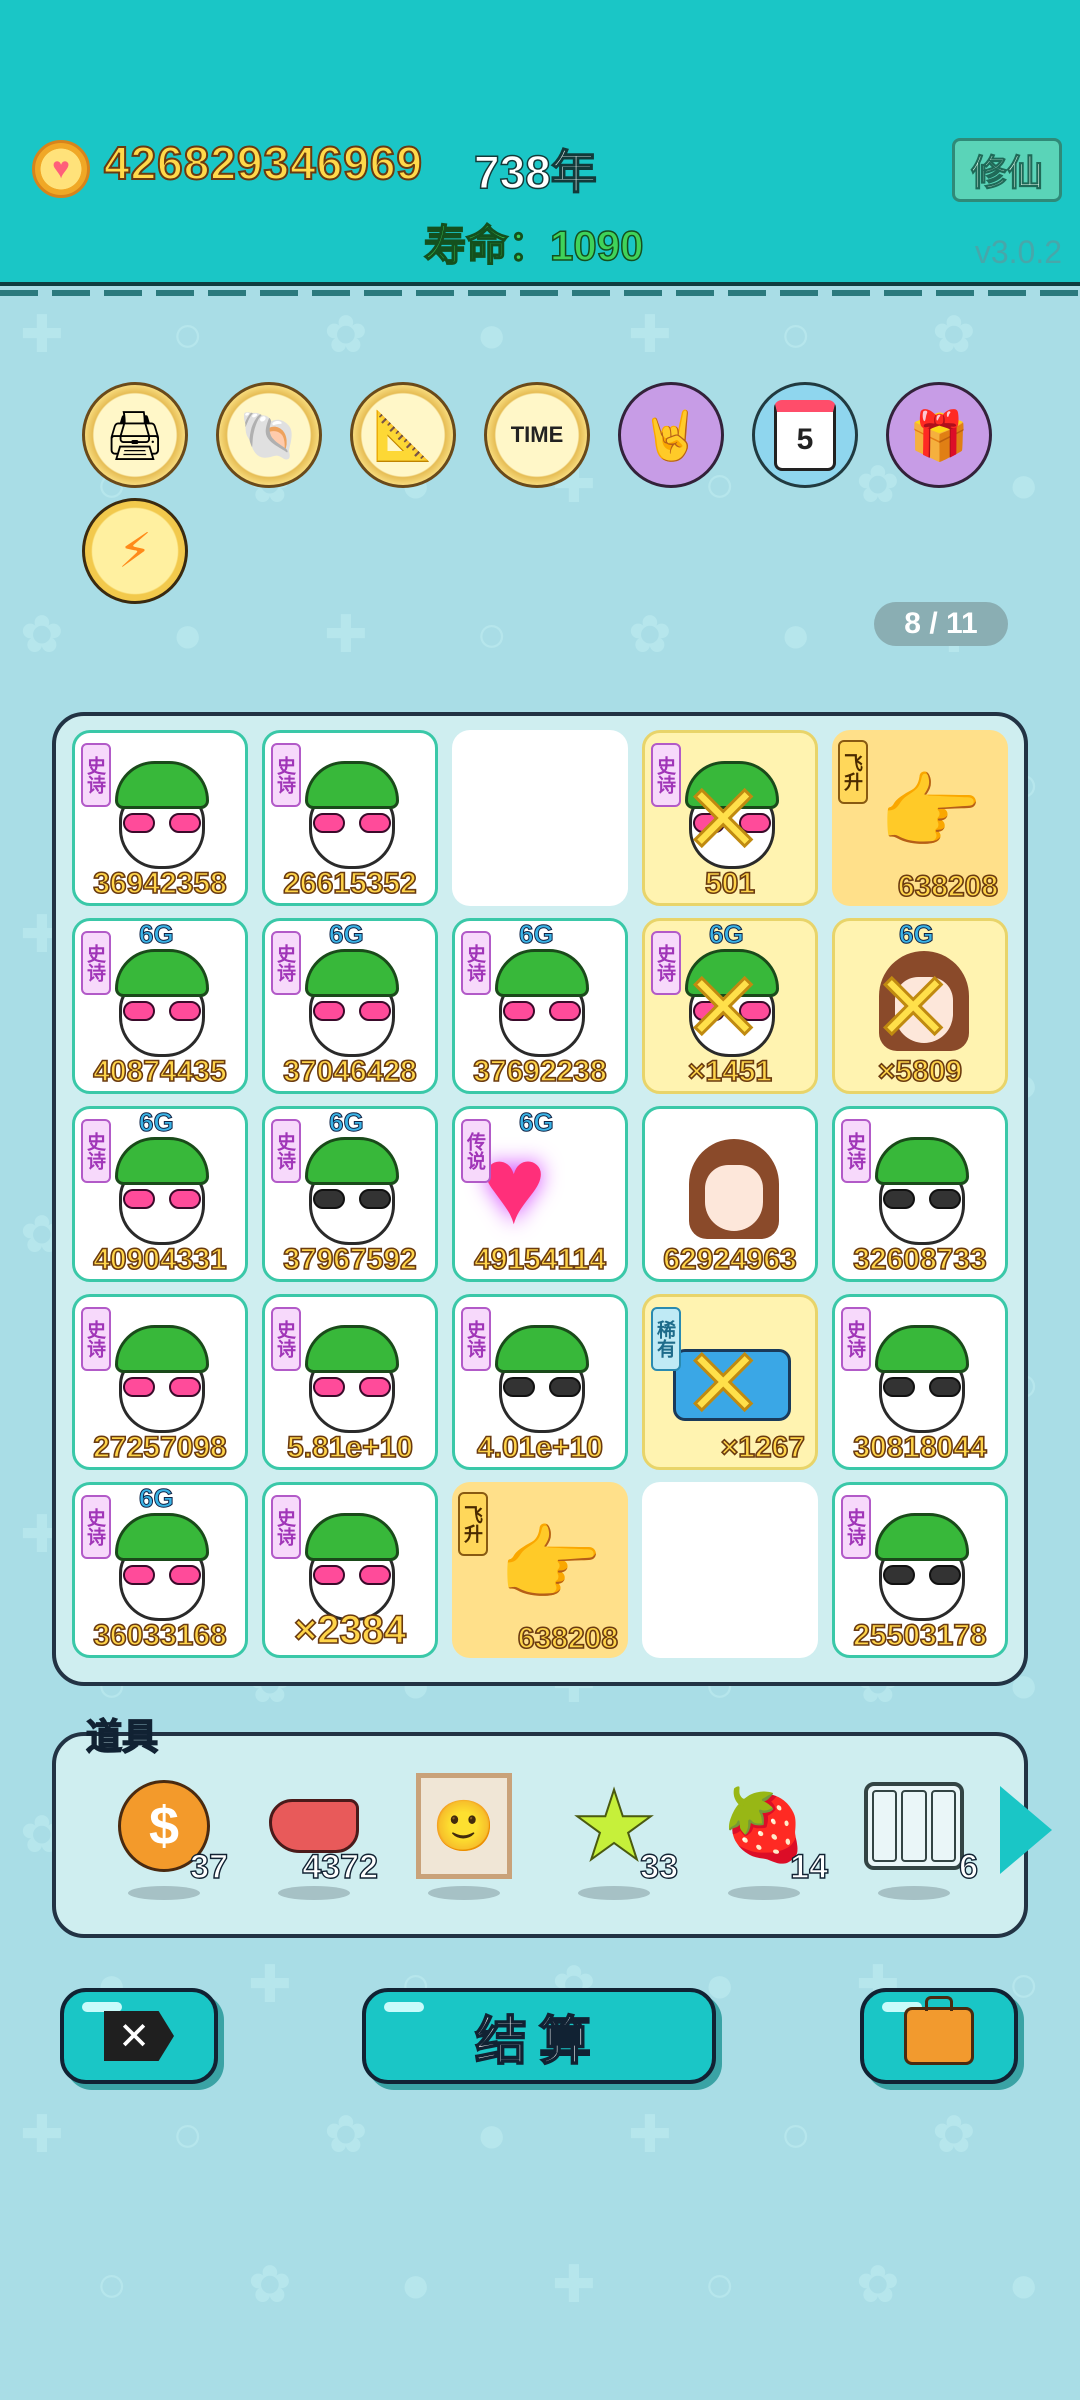 The width and height of the screenshot is (1080, 2400). I want to click on calendar-day: 5, so click(805, 435).